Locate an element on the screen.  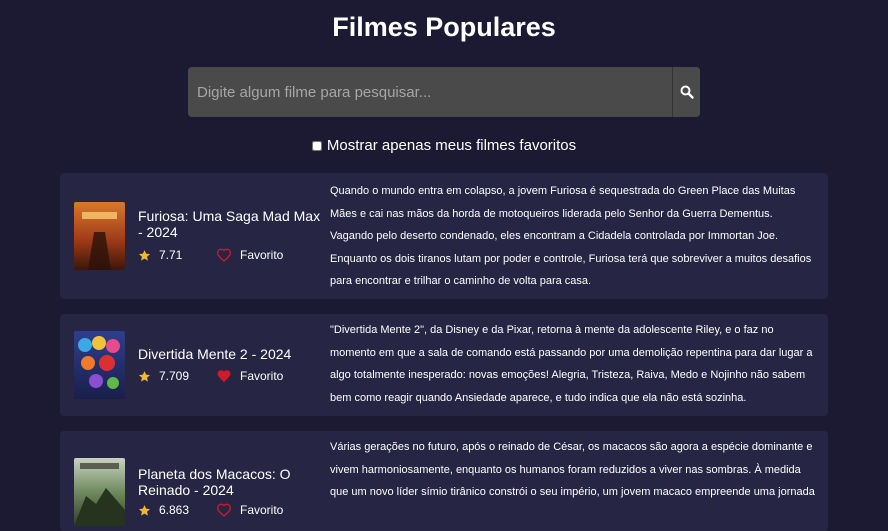
rating-value: 7.709 is located at coordinates (174, 376).